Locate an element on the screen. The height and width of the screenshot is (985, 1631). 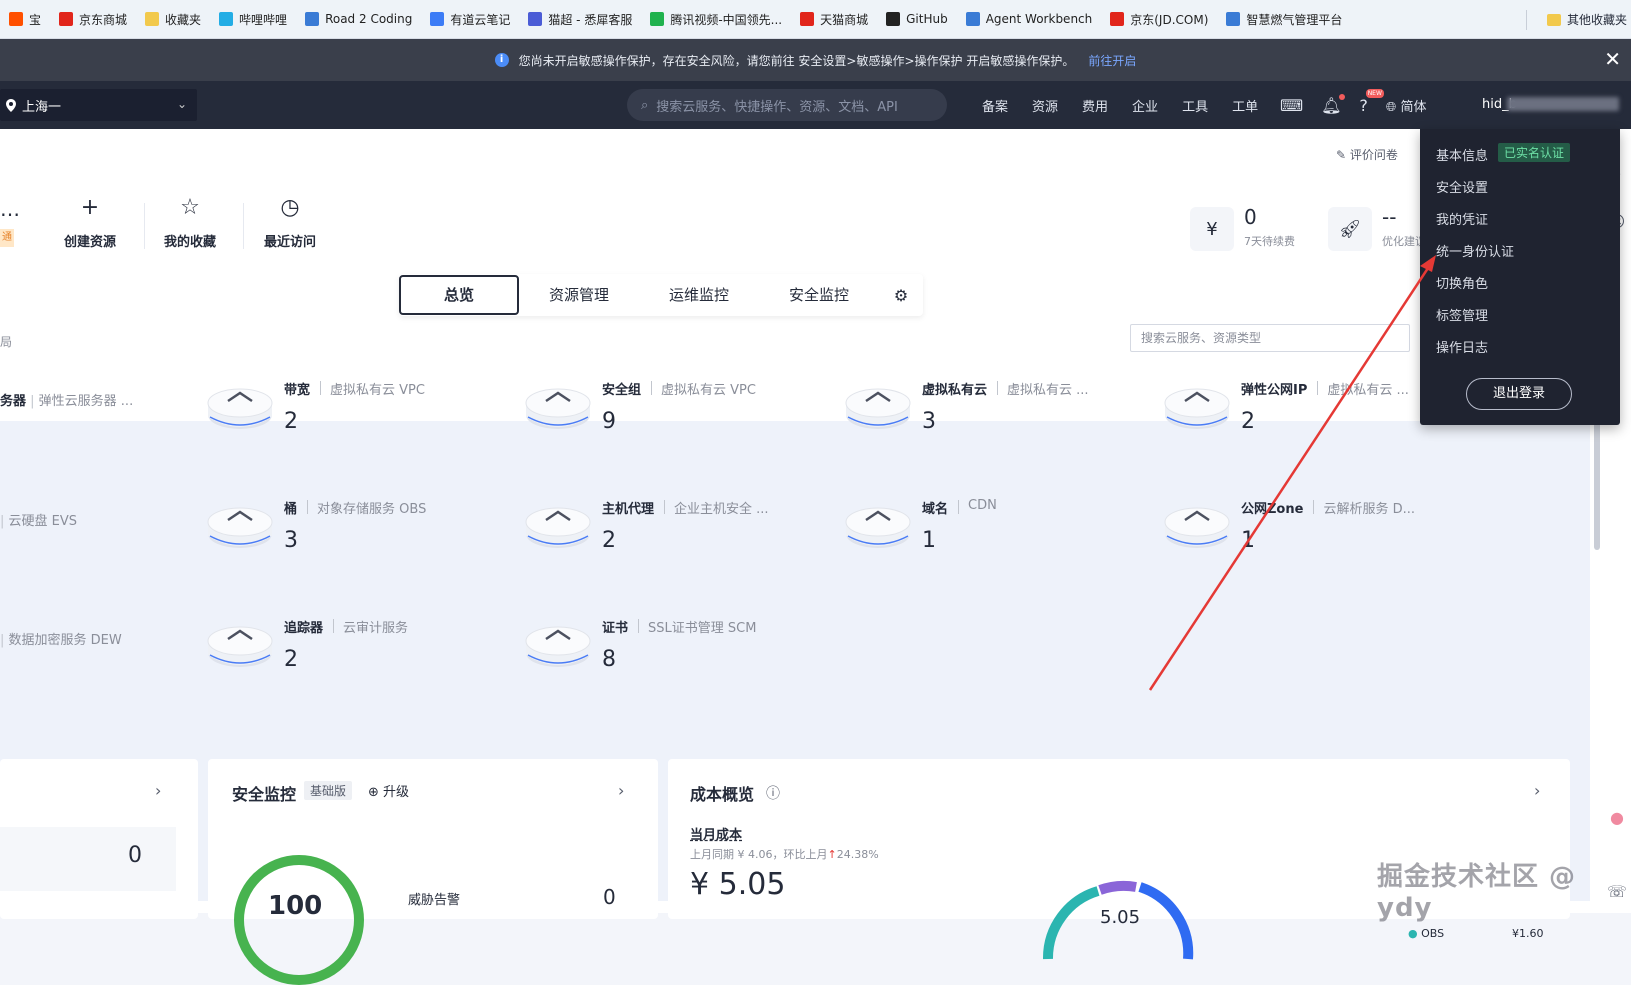
terminal-icon: ⌨ is located at coordinates (1291, 105).